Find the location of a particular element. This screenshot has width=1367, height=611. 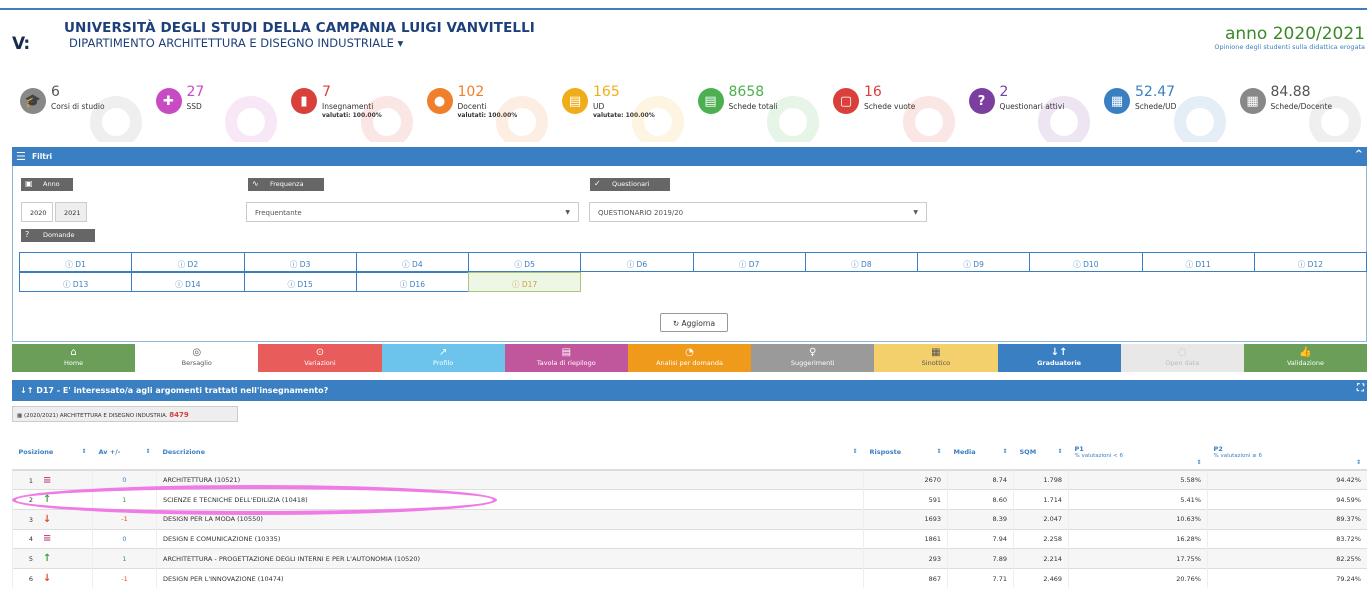

cell-media: 8.74 is located at coordinates (980, 479).